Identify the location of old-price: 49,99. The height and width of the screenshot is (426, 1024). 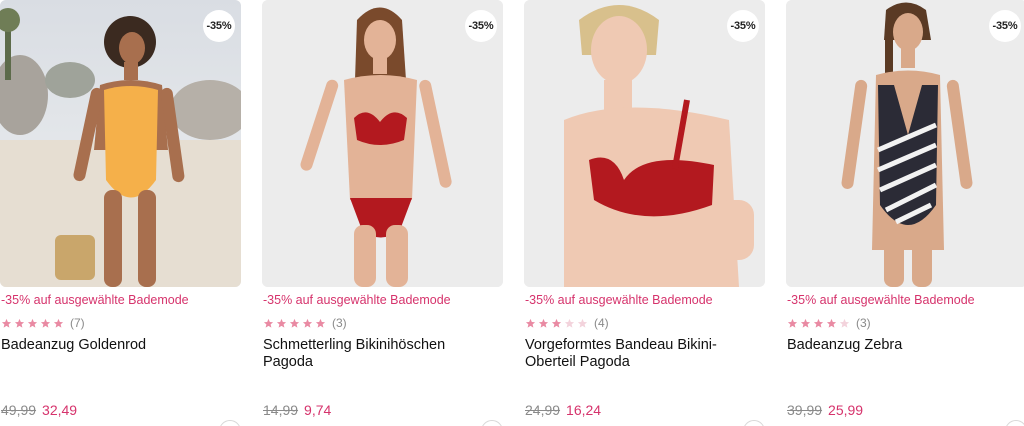
(19, 410).